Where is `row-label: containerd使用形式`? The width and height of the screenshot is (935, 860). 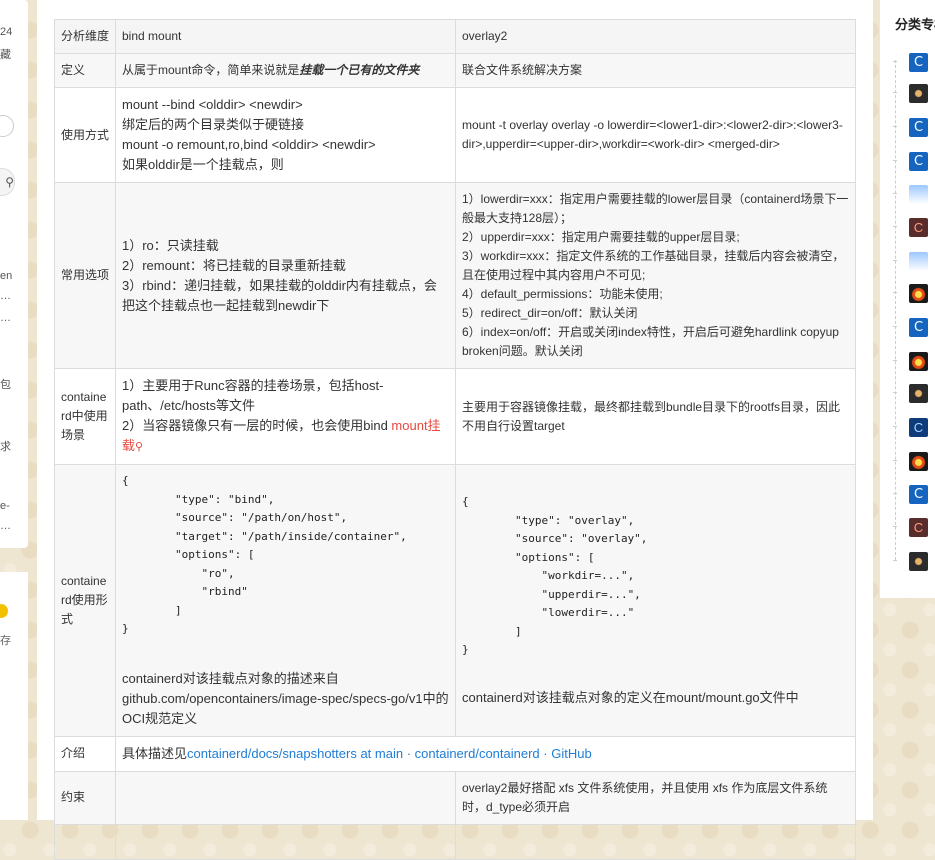 row-label: containerd使用形式 is located at coordinates (85, 600).